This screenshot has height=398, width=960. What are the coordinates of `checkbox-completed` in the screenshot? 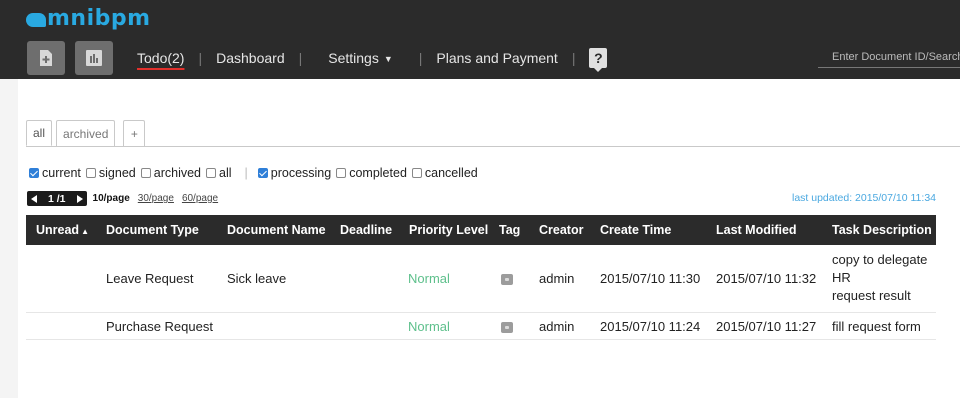 It's located at (341, 173).